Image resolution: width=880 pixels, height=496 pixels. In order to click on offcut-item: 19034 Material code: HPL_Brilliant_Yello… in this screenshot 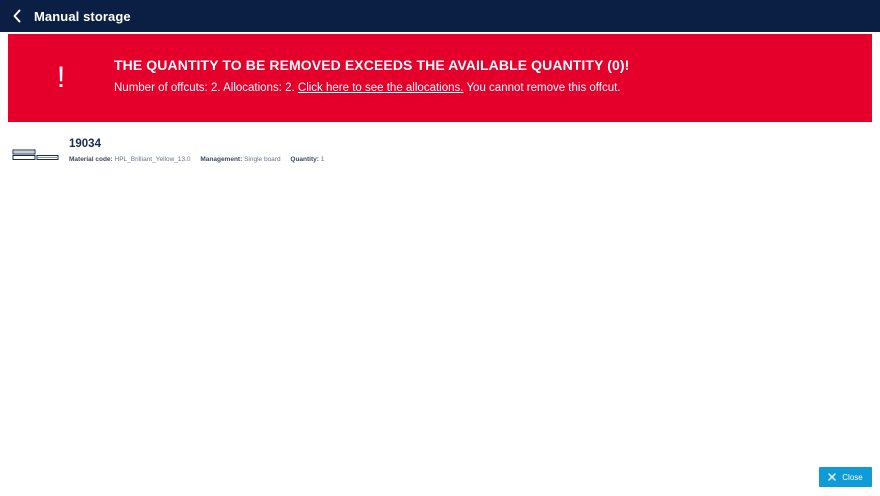, I will do `click(442, 154)`.